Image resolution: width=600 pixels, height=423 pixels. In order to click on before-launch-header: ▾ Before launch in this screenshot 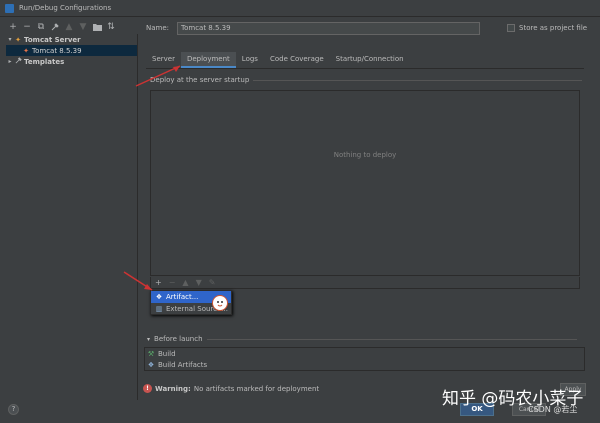, I will do `click(362, 339)`.